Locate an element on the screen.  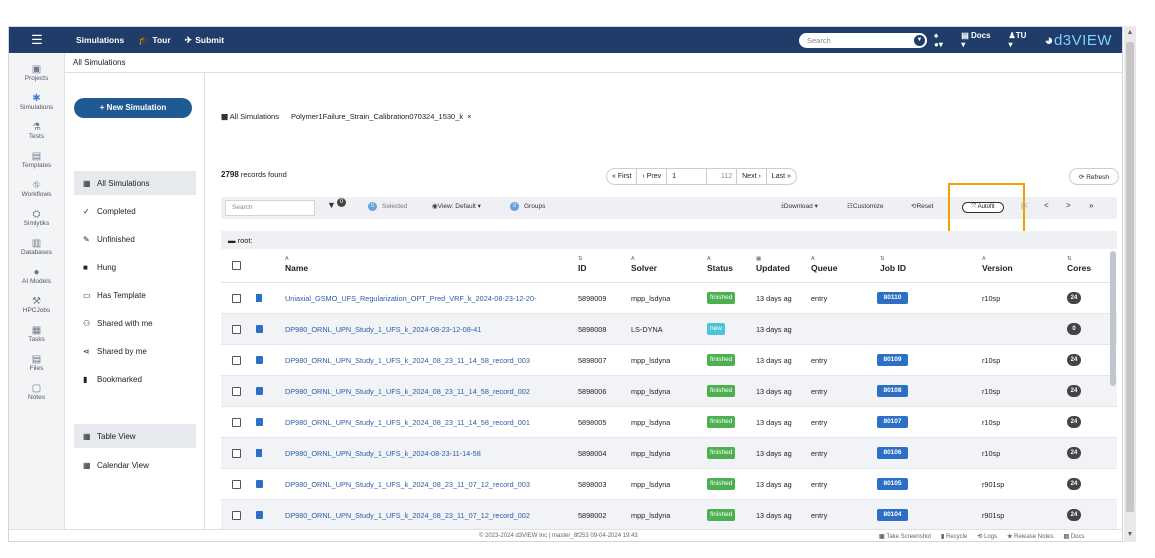
first-page-button: « First is located at coordinates (622, 176).